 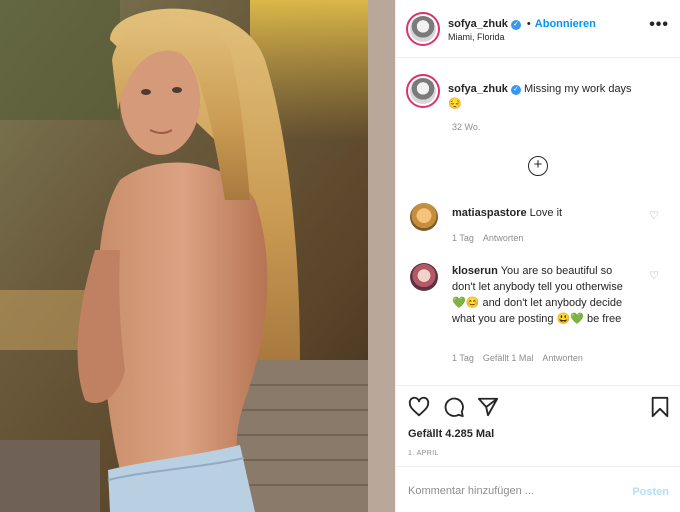 What do you see at coordinates (423, 453) in the screenshot?
I see `post-date: 1. APRIL` at bounding box center [423, 453].